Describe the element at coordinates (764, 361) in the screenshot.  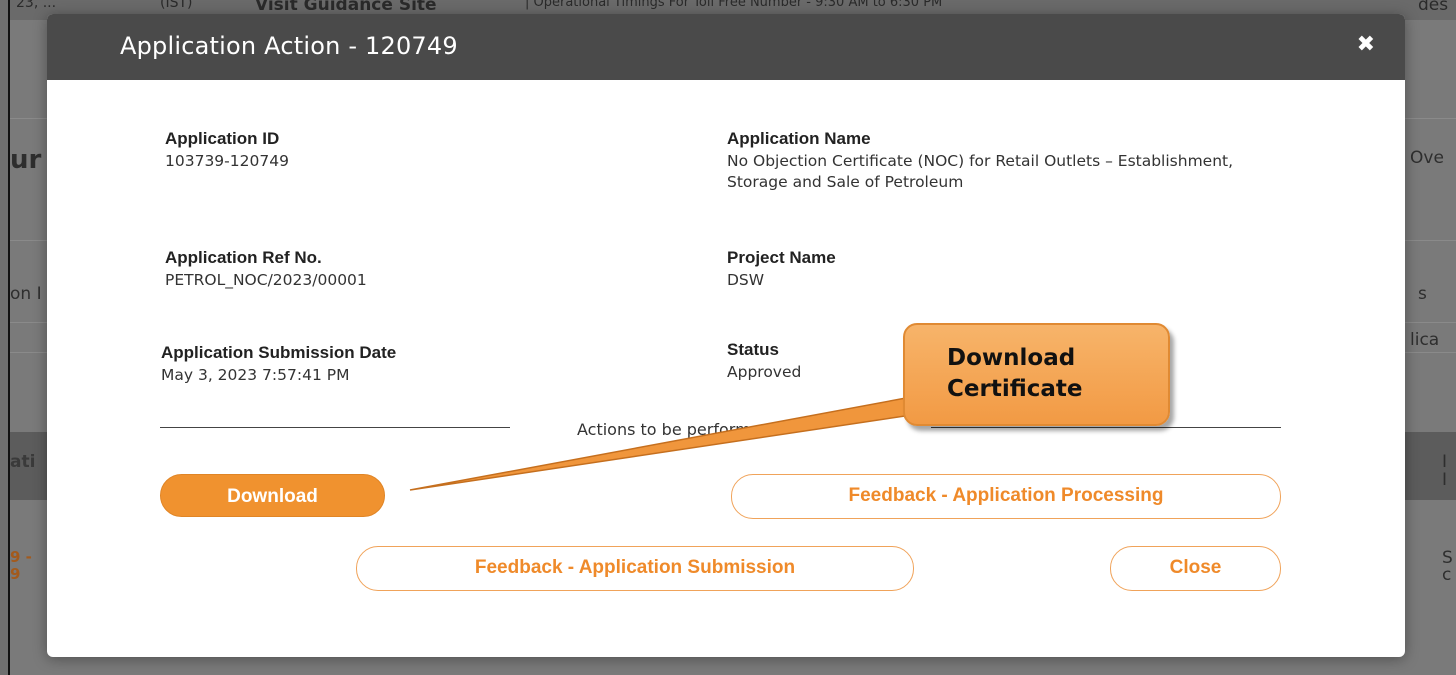
I see `field-status: Status Approved` at that location.